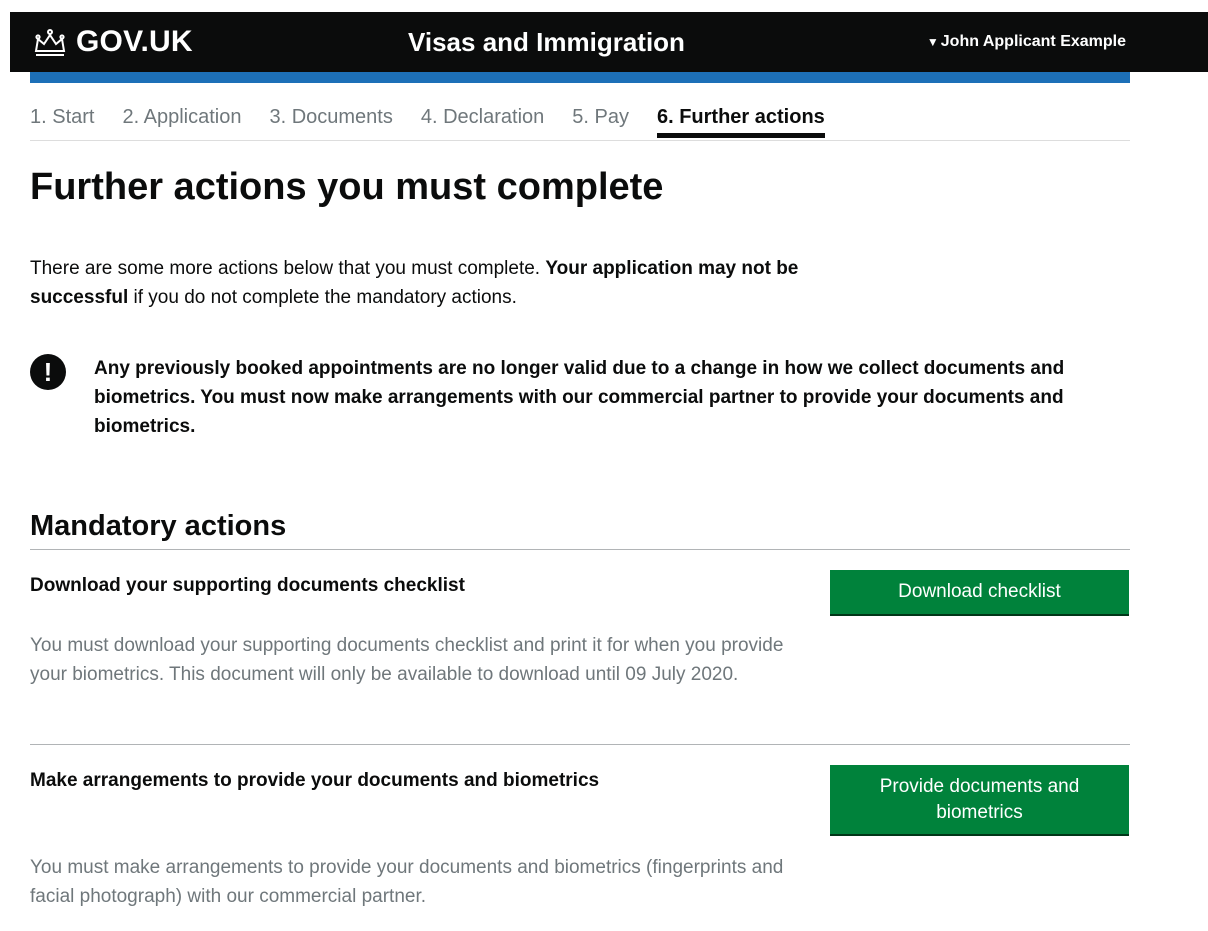 The image size is (1208, 931). What do you see at coordinates (50, 42) in the screenshot?
I see `crown-icon` at bounding box center [50, 42].